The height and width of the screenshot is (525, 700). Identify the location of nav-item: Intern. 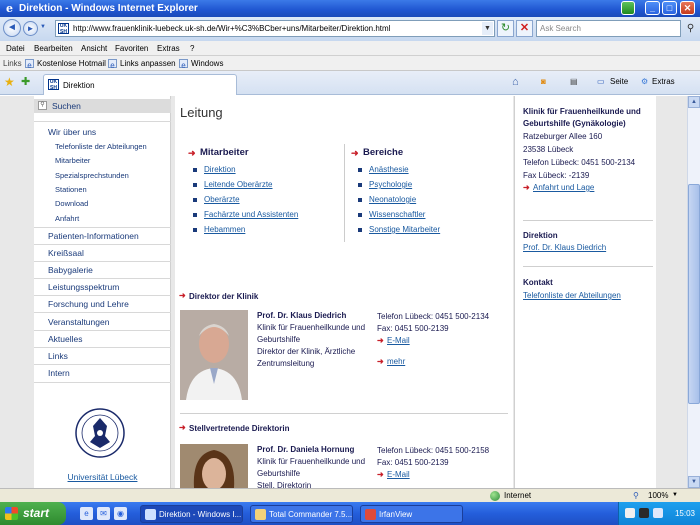
(59, 373).